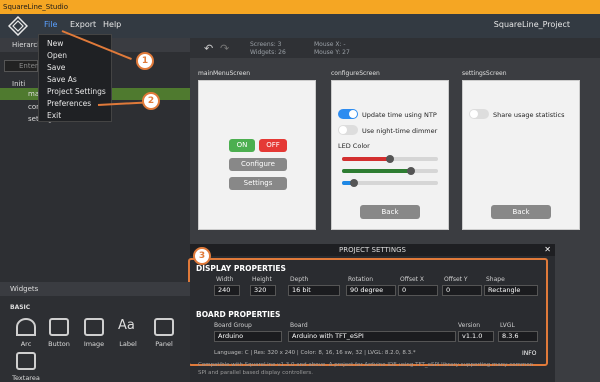 The image size is (600, 382). What do you see at coordinates (411, 171) in the screenshot?
I see `led-green-knob` at bounding box center [411, 171].